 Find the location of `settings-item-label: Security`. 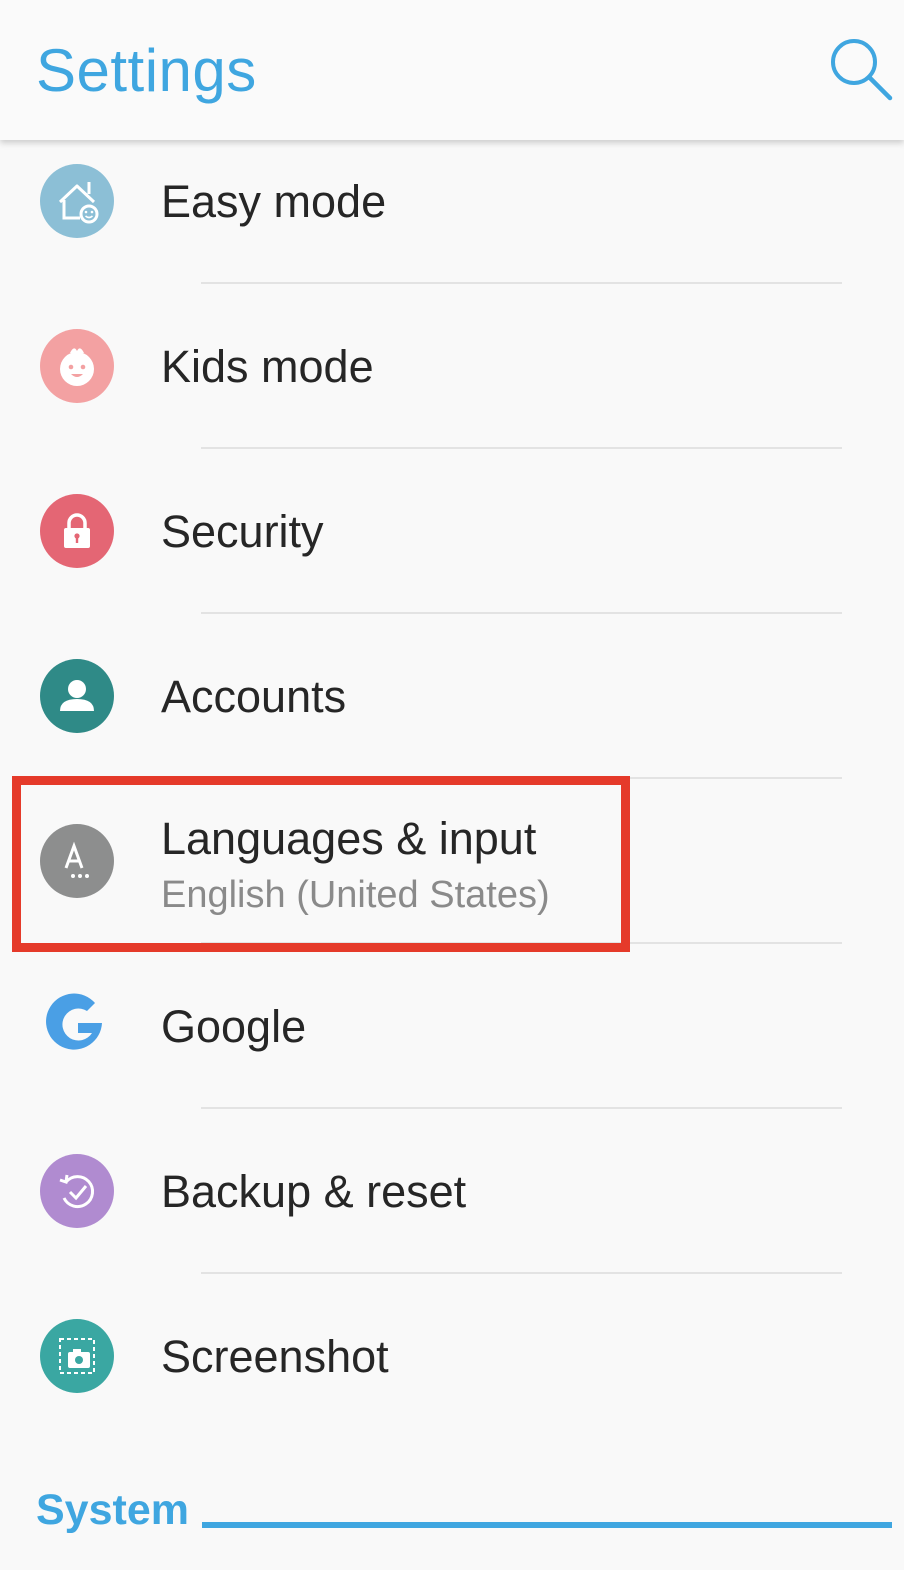

settings-item-label: Security is located at coordinates (242, 531).